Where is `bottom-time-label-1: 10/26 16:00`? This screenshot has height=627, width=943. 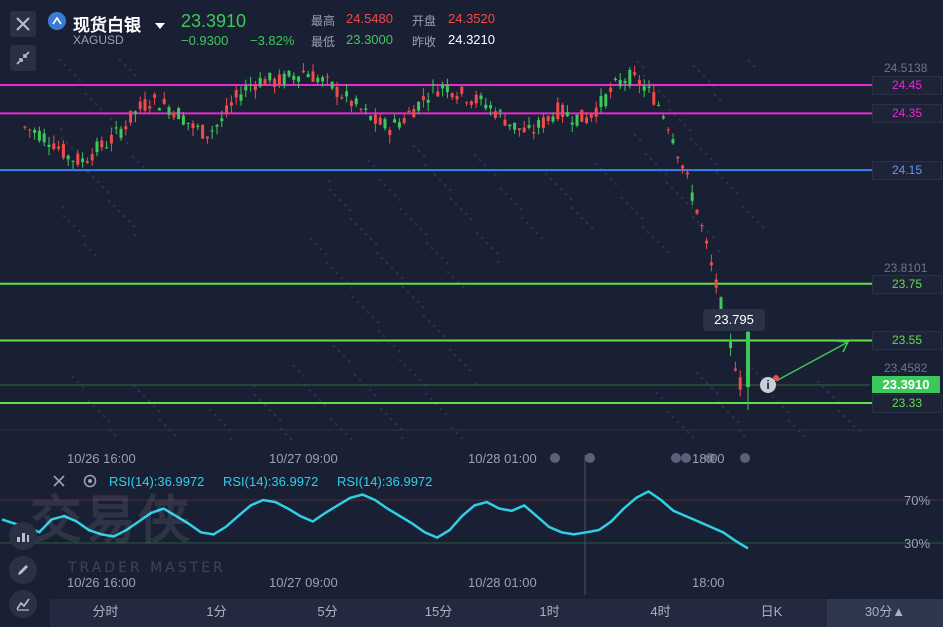
bottom-time-label-1: 10/26 16:00 is located at coordinates (101, 582).